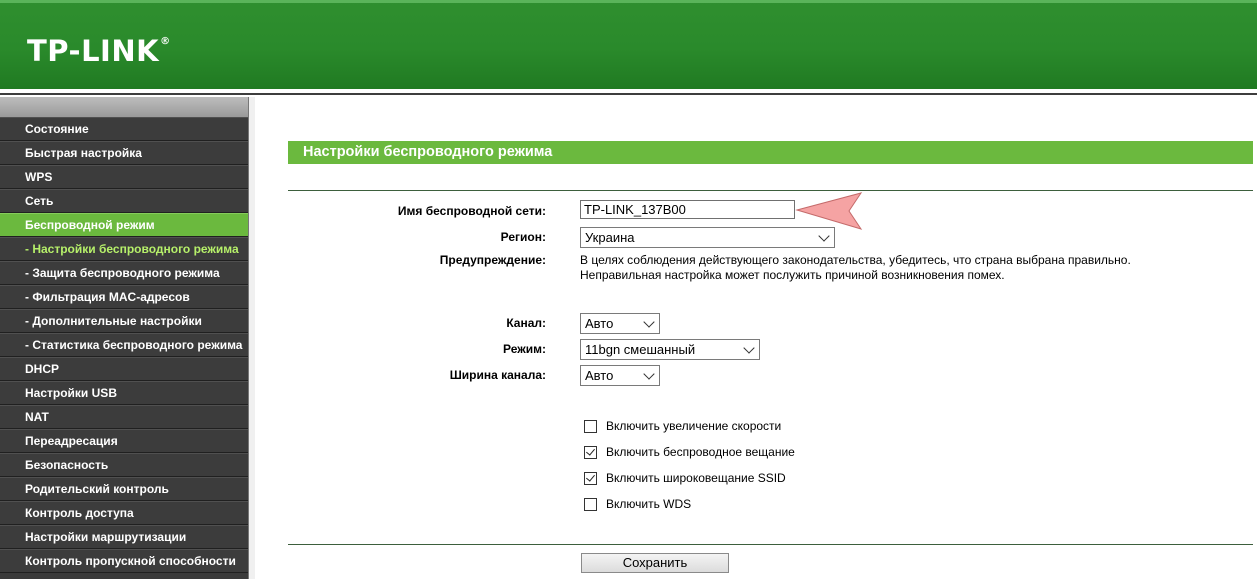 The image size is (1257, 579). I want to click on save-button: Сохранить, so click(655, 563).